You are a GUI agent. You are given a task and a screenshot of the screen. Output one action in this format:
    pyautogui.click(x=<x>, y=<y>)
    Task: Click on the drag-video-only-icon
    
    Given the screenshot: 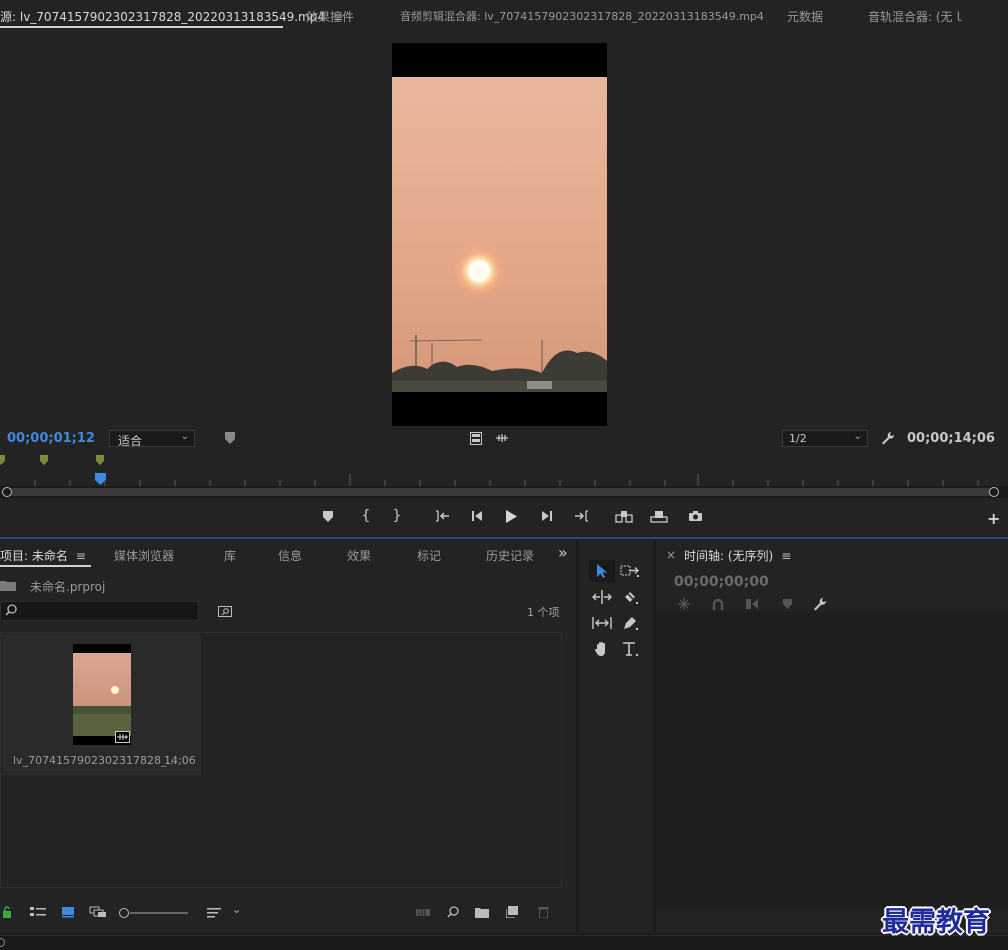 What is the action you would take?
    pyautogui.click(x=476, y=438)
    